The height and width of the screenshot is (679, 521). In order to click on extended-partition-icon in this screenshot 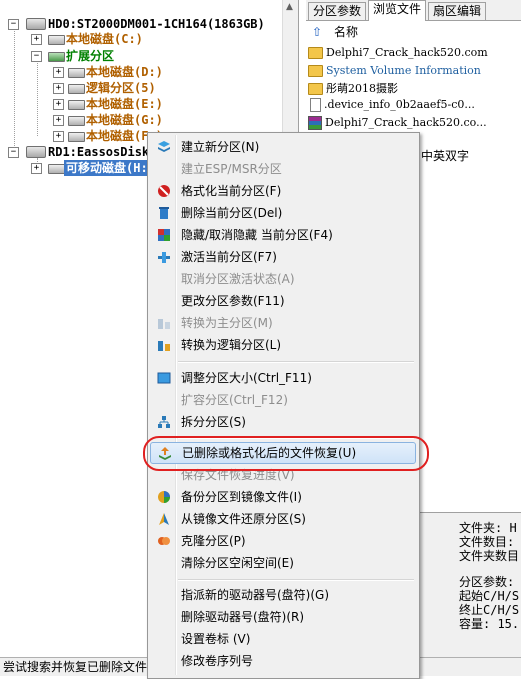, I will do `click(56, 57)`.